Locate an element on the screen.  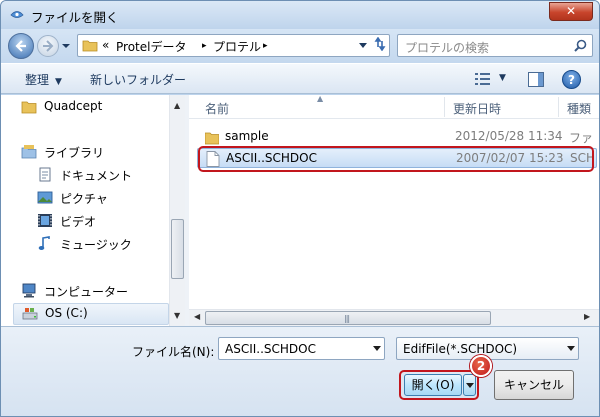
cancel-button: キャンセル is located at coordinates (534, 385).